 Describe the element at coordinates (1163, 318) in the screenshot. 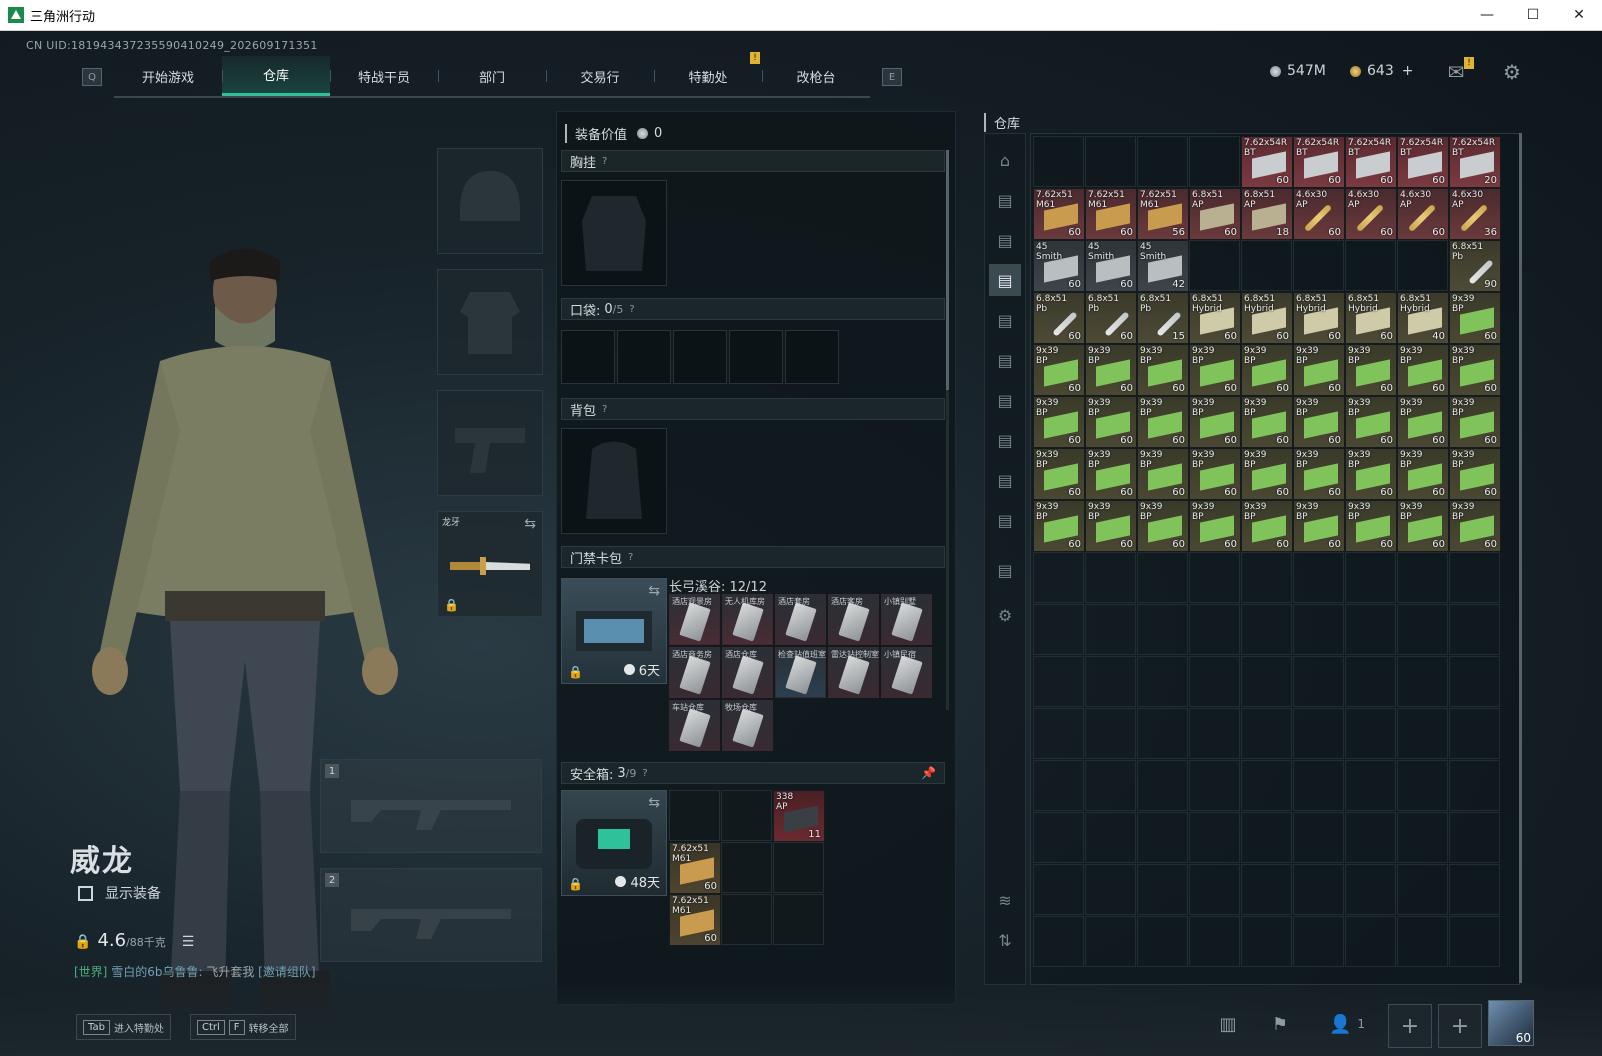

I see `warehouse-item: 6.8x51 Pb 15` at that location.